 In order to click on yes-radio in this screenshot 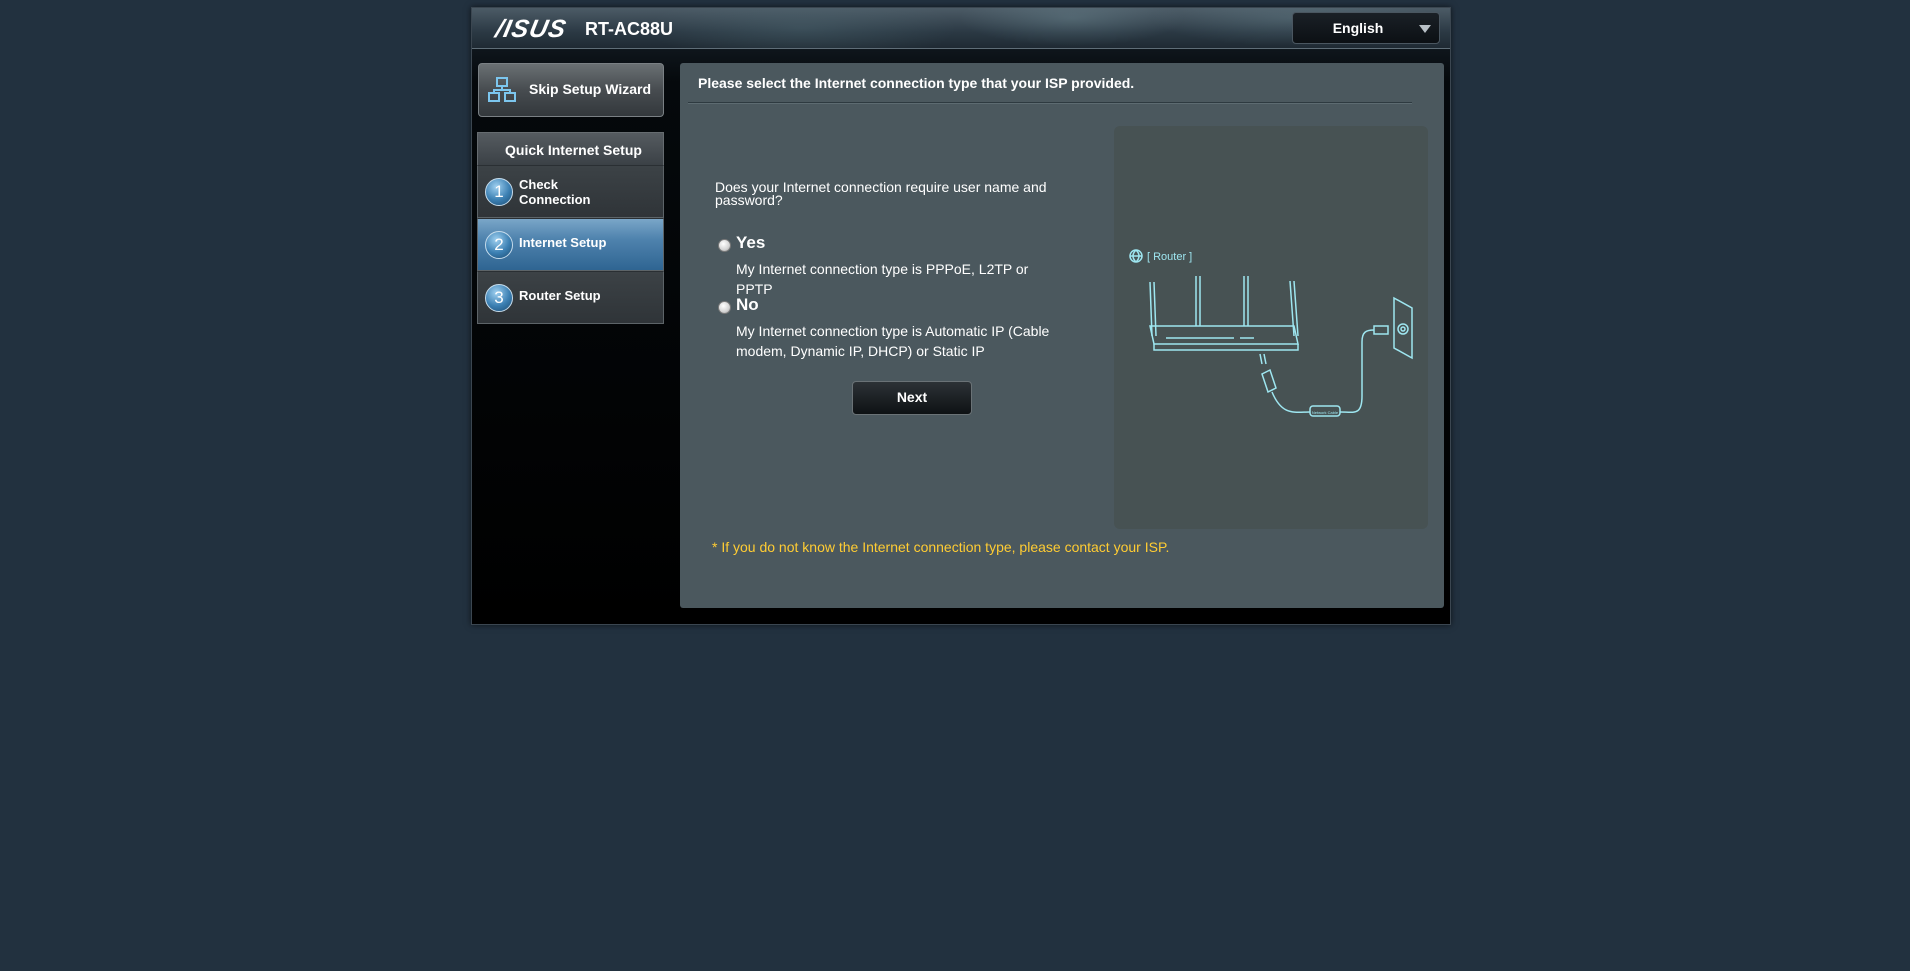, I will do `click(724, 245)`.